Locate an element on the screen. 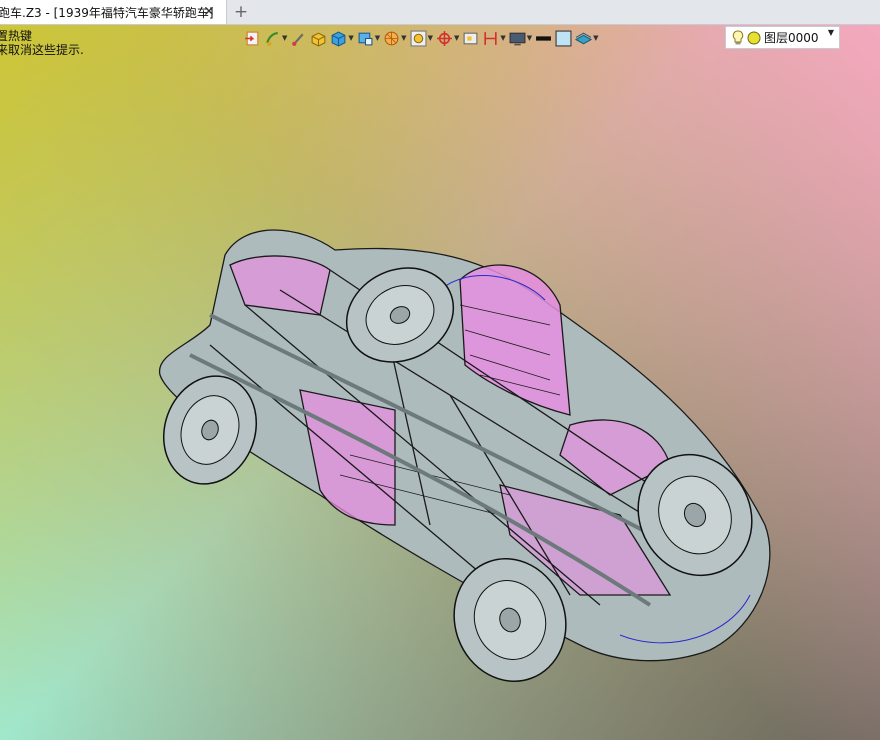  frame-icon is located at coordinates (470, 38).